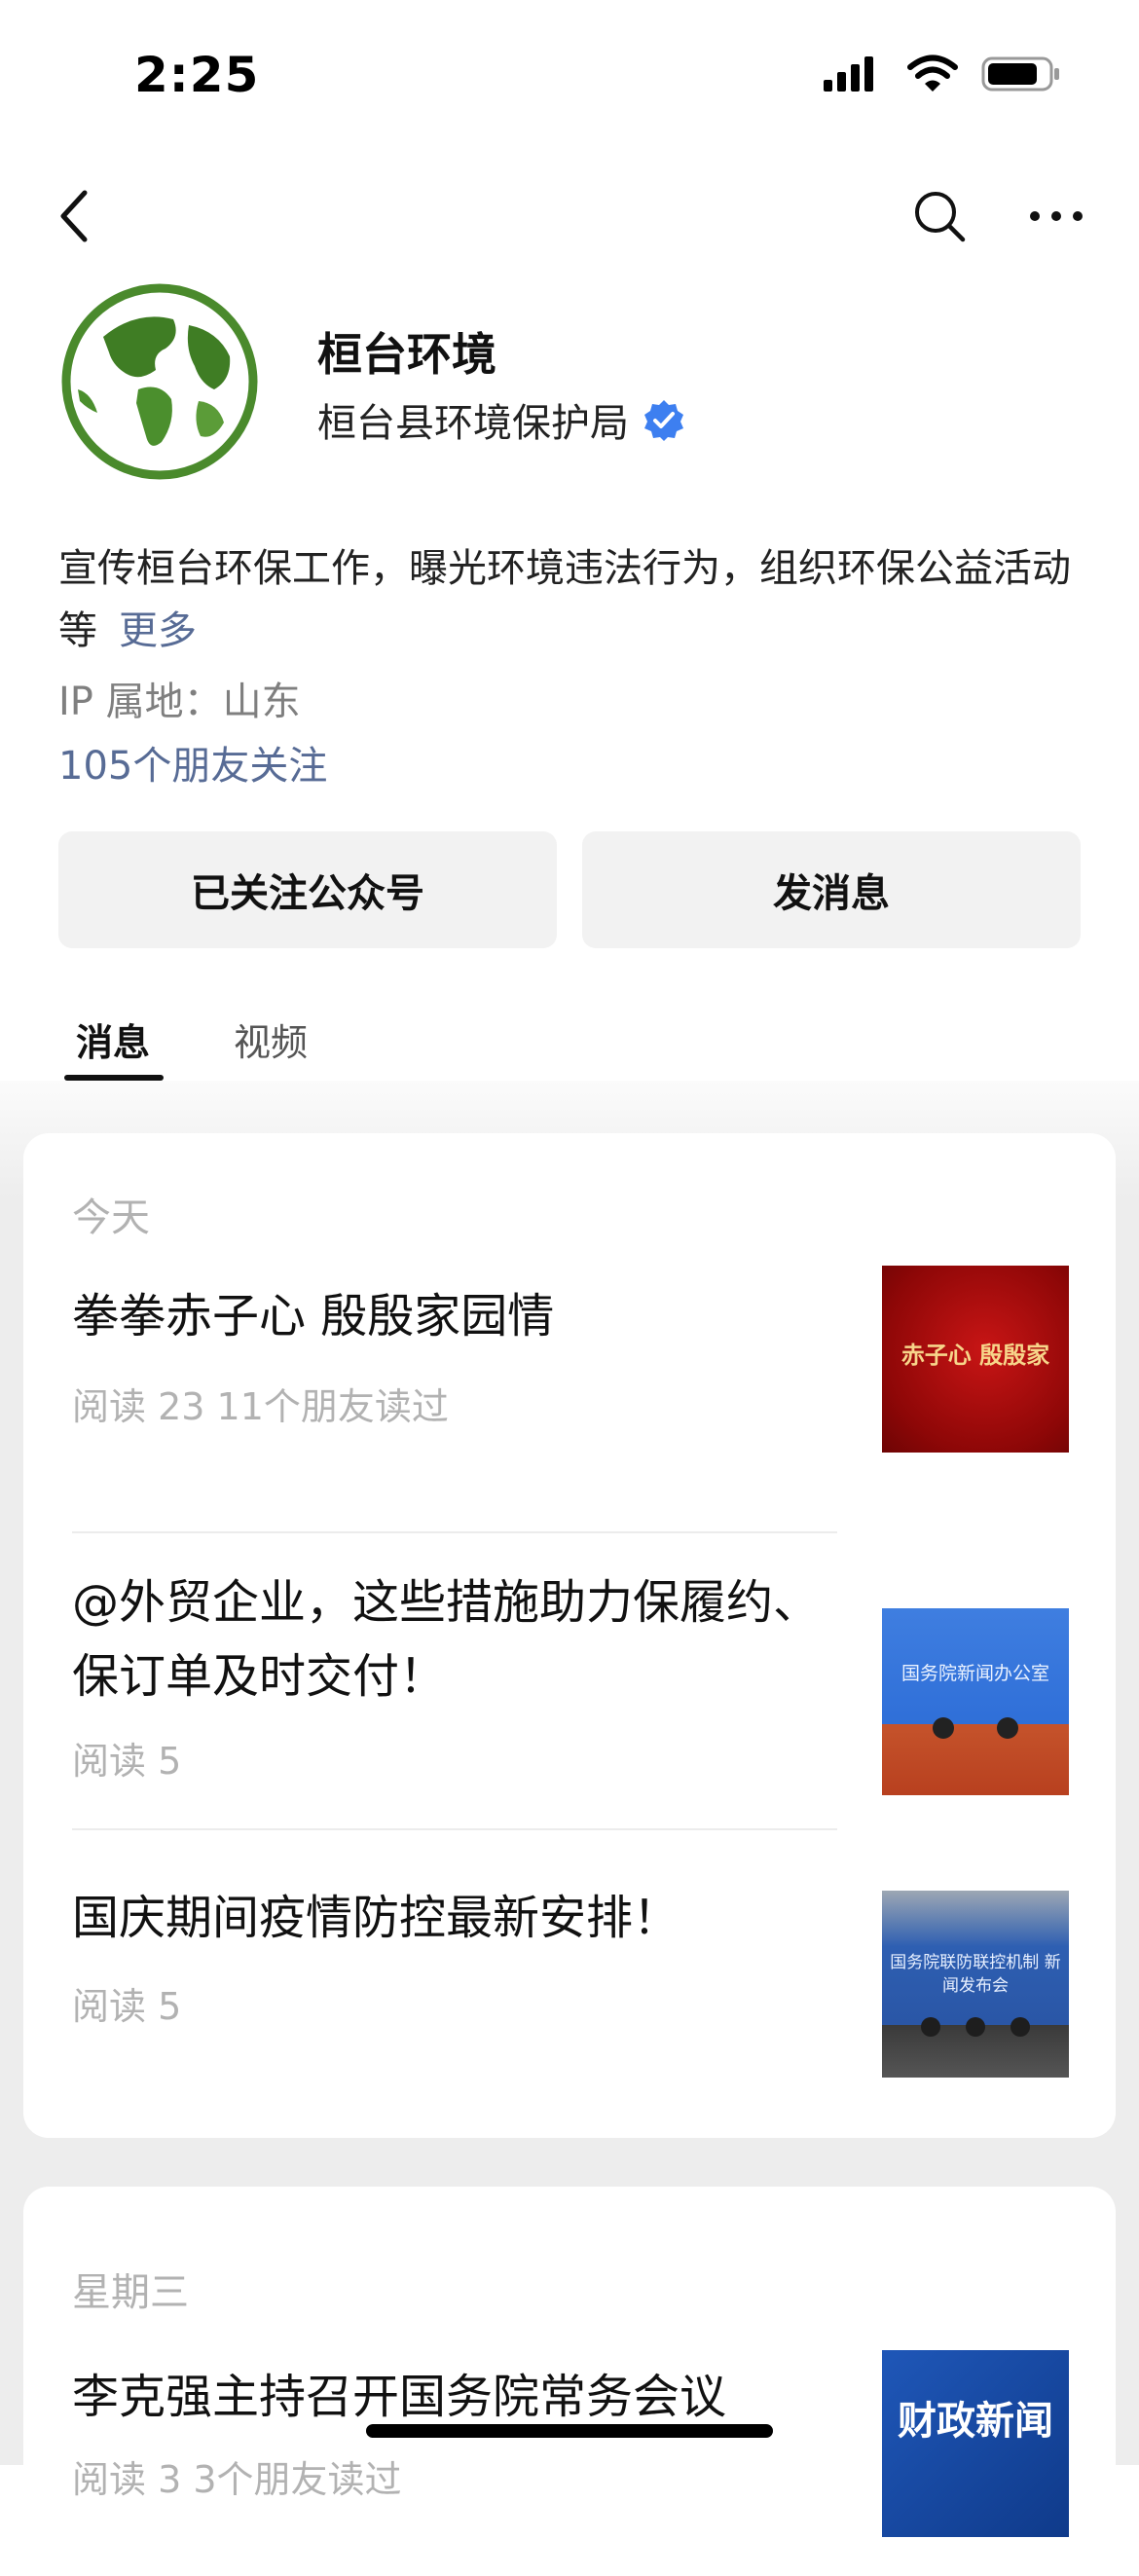  What do you see at coordinates (192, 762) in the screenshot?
I see `friends-follow-link: 105个朋友关注` at bounding box center [192, 762].